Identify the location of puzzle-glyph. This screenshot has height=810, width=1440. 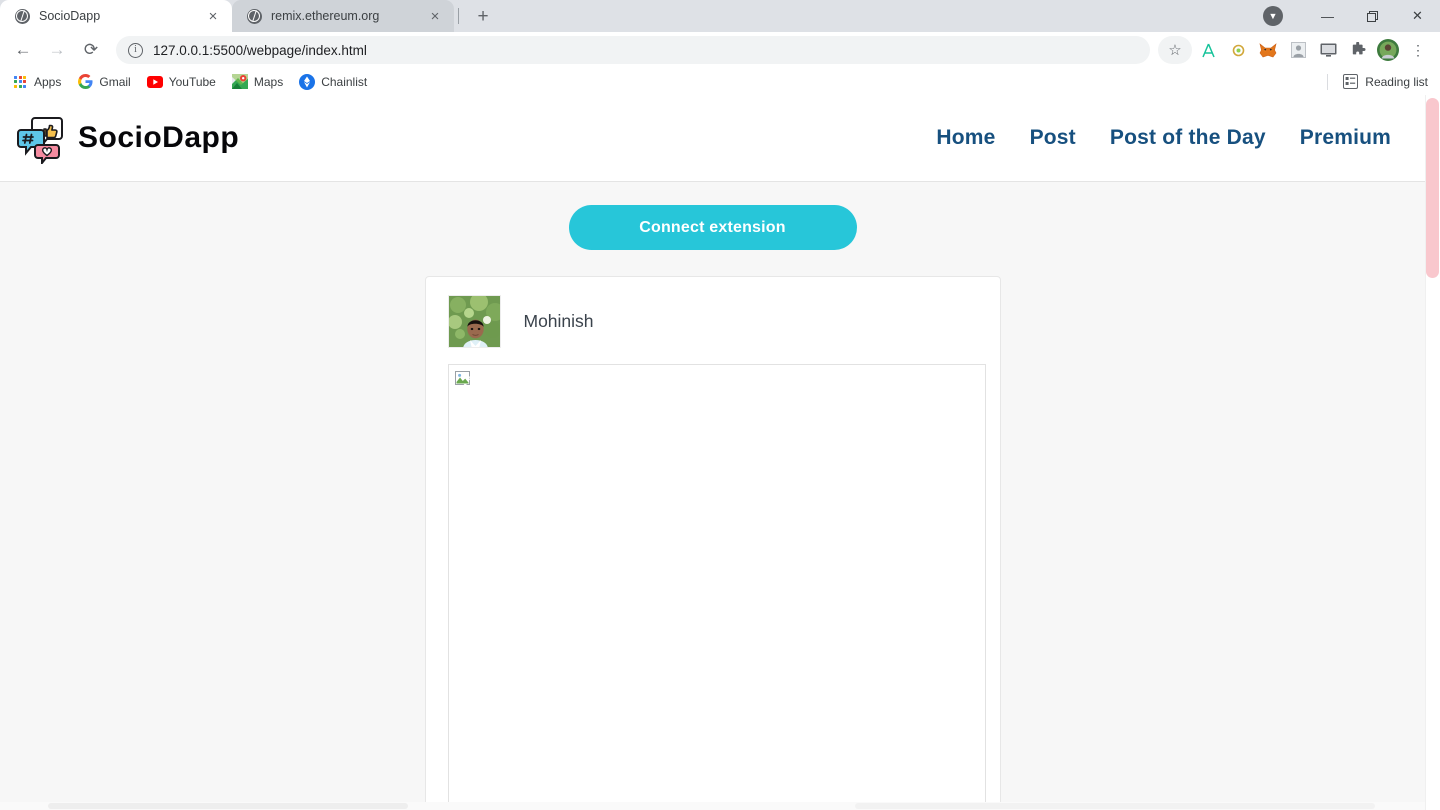
(1359, 48).